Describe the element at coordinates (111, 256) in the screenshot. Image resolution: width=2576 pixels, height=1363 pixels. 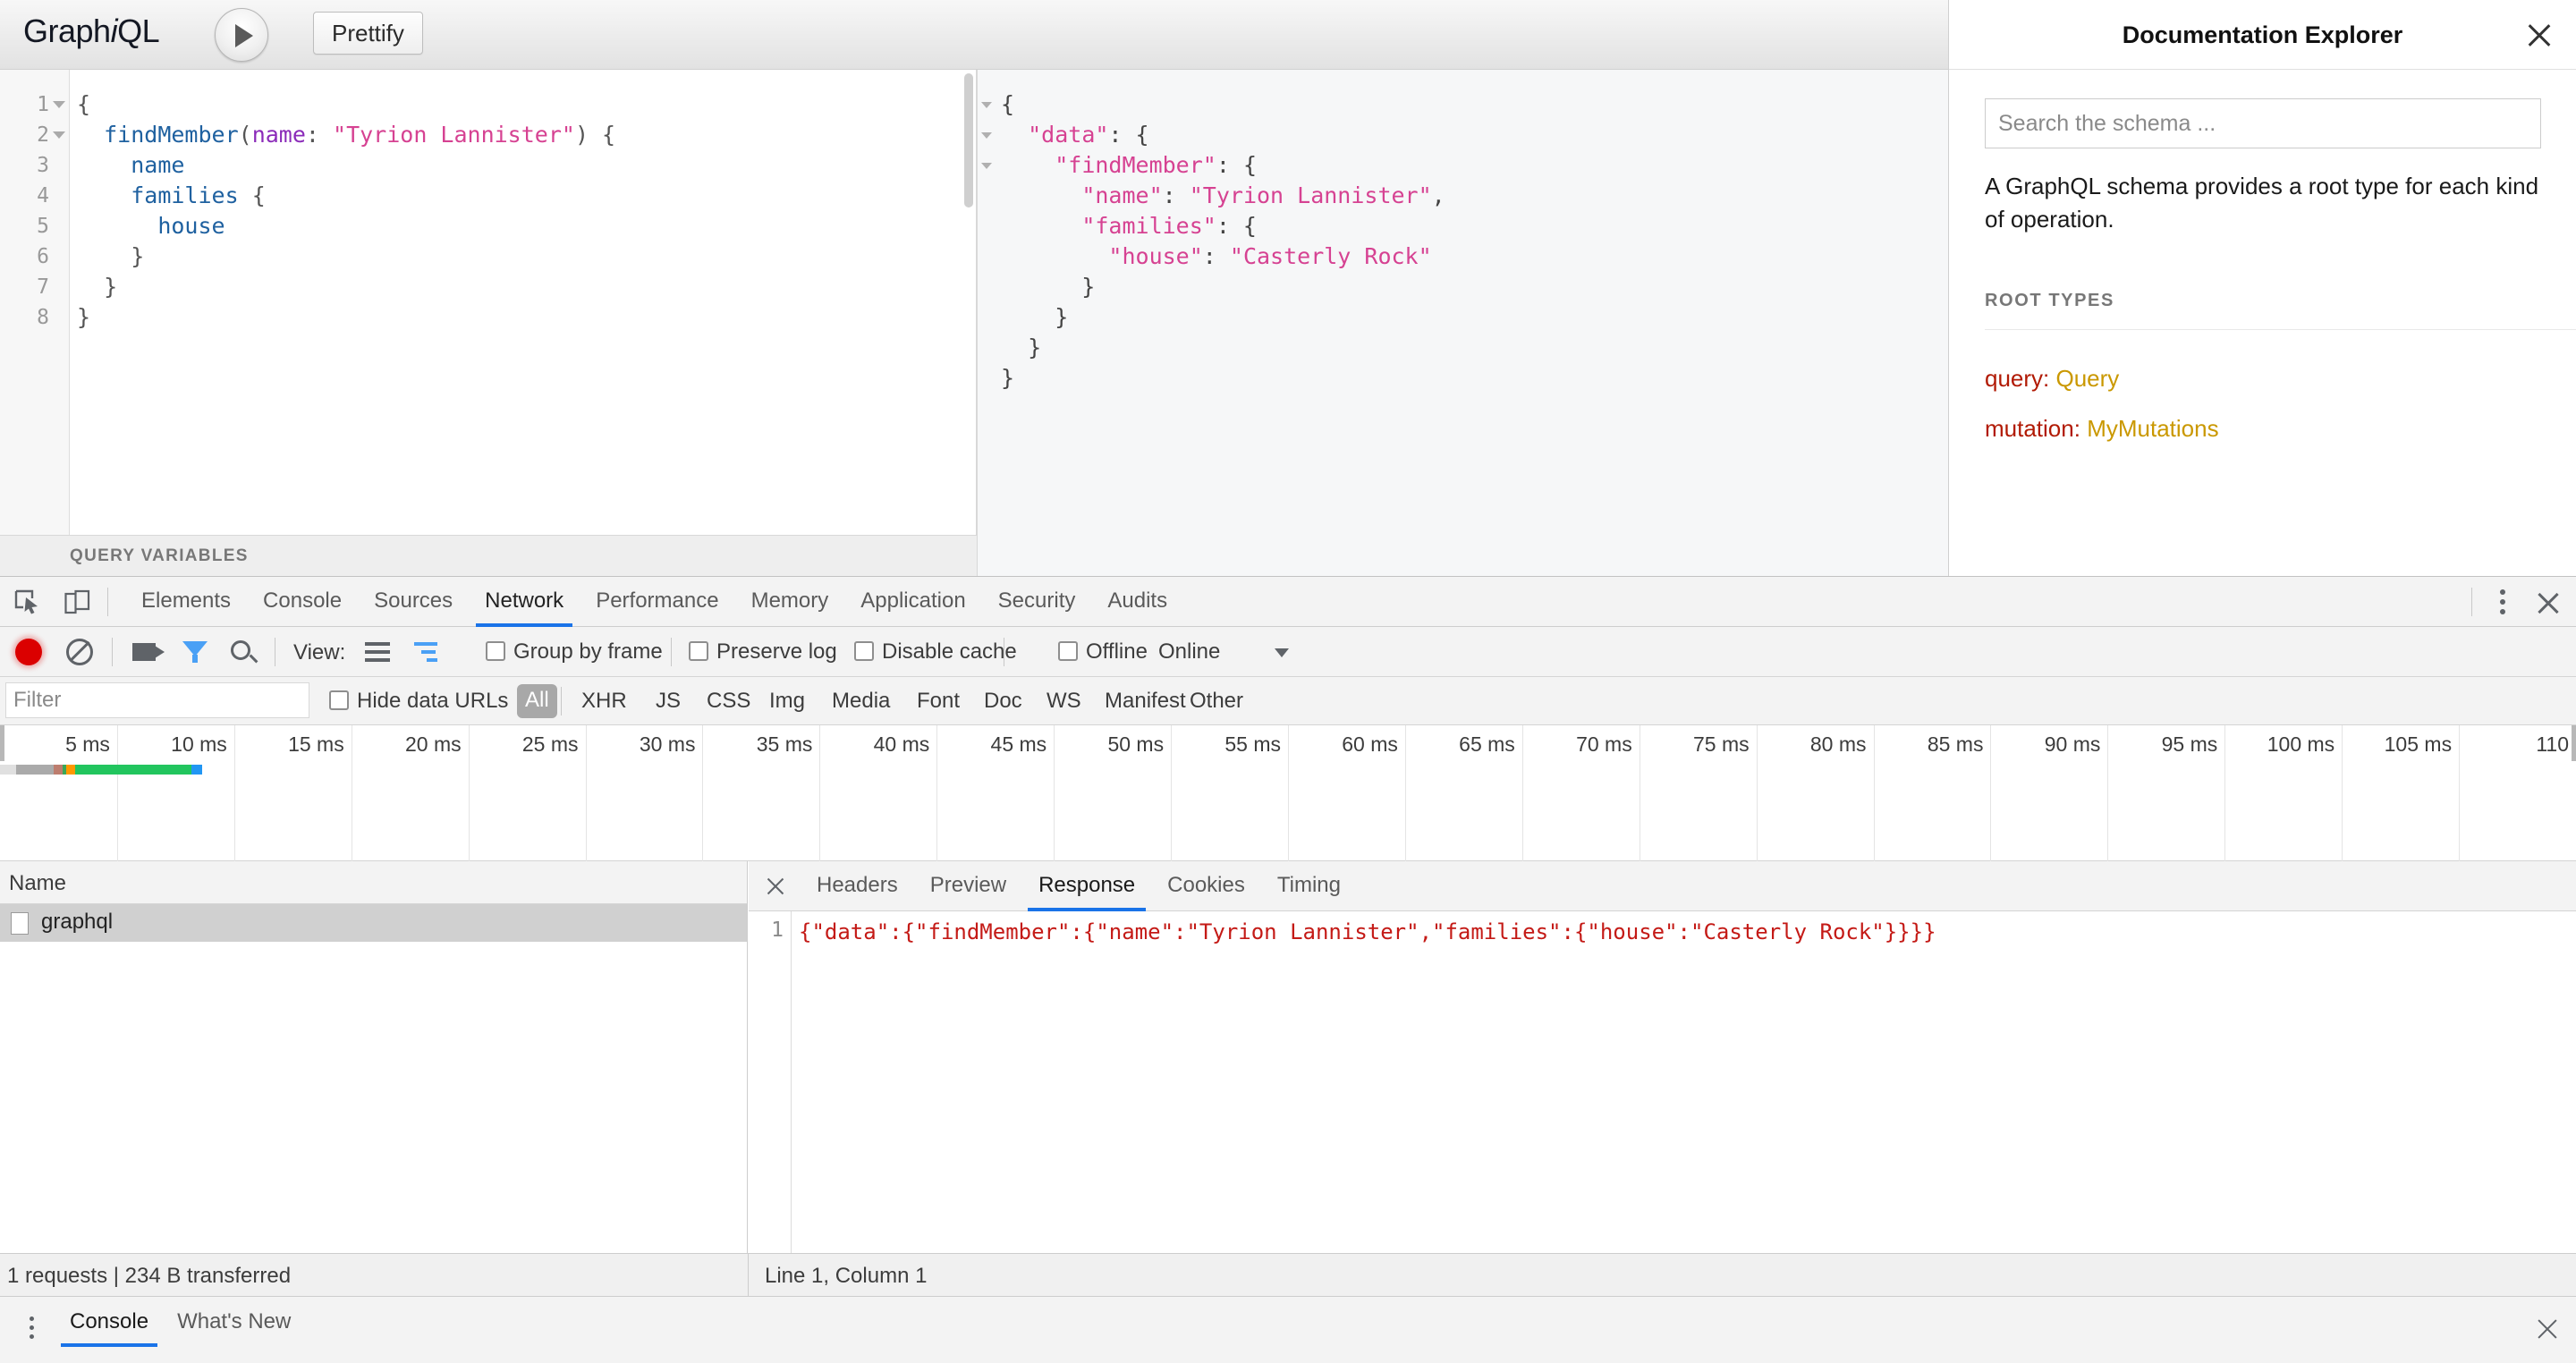
I see `code-token: }` at that location.